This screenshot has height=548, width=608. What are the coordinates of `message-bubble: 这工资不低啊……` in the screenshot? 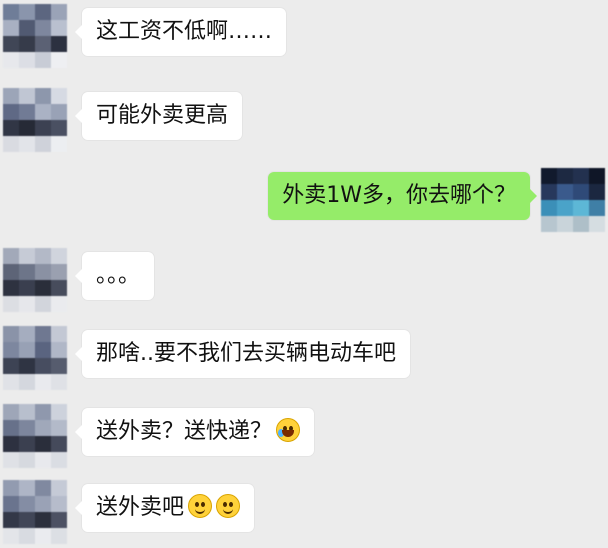 It's located at (180, 32).